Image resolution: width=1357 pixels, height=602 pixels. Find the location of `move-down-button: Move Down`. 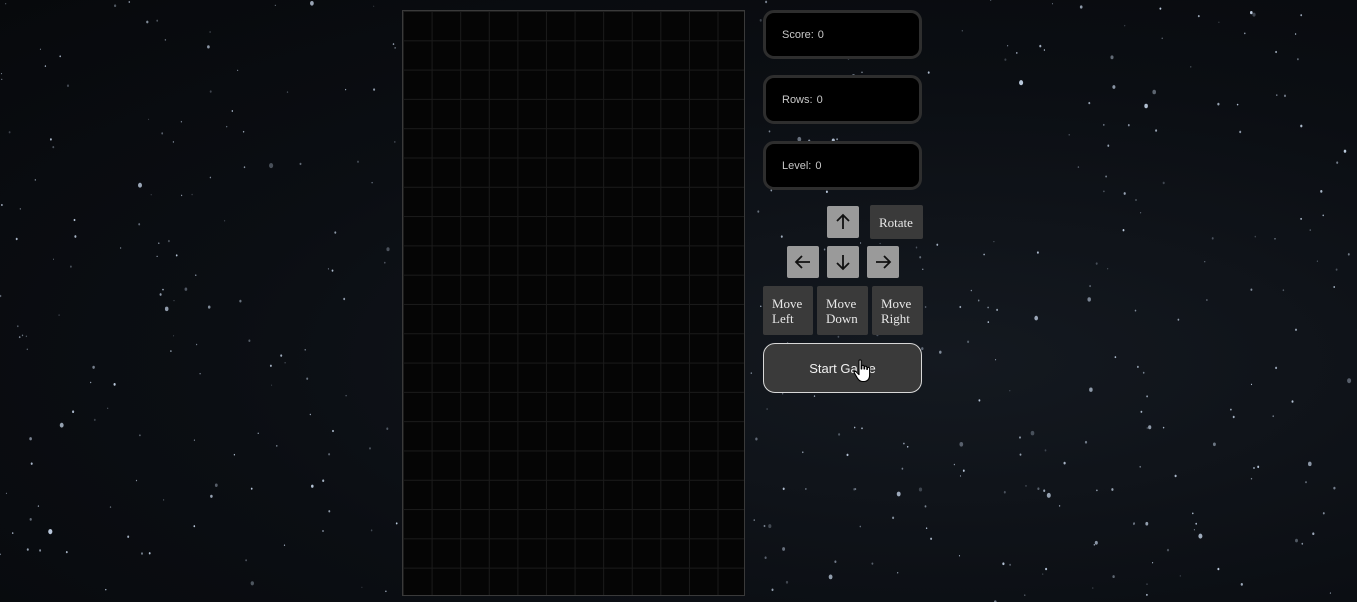

move-down-button: Move Down is located at coordinates (842, 310).